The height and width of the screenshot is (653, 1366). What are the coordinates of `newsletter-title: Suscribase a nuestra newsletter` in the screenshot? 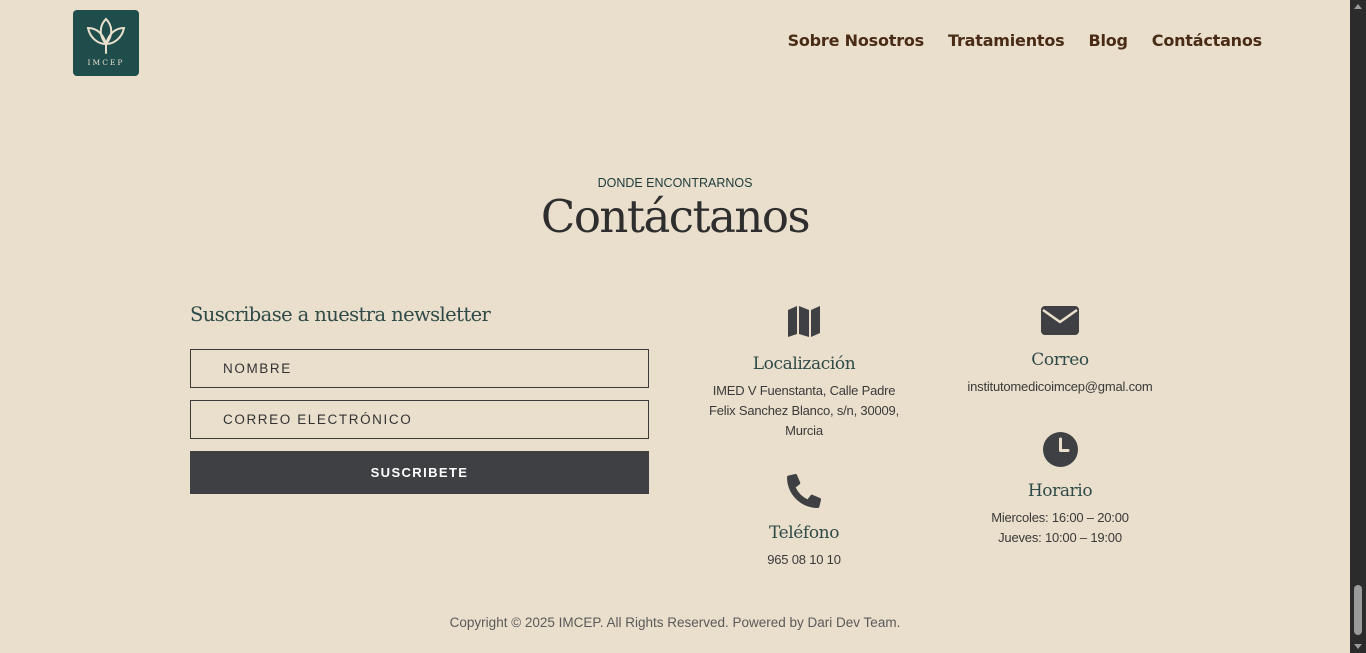 It's located at (340, 314).